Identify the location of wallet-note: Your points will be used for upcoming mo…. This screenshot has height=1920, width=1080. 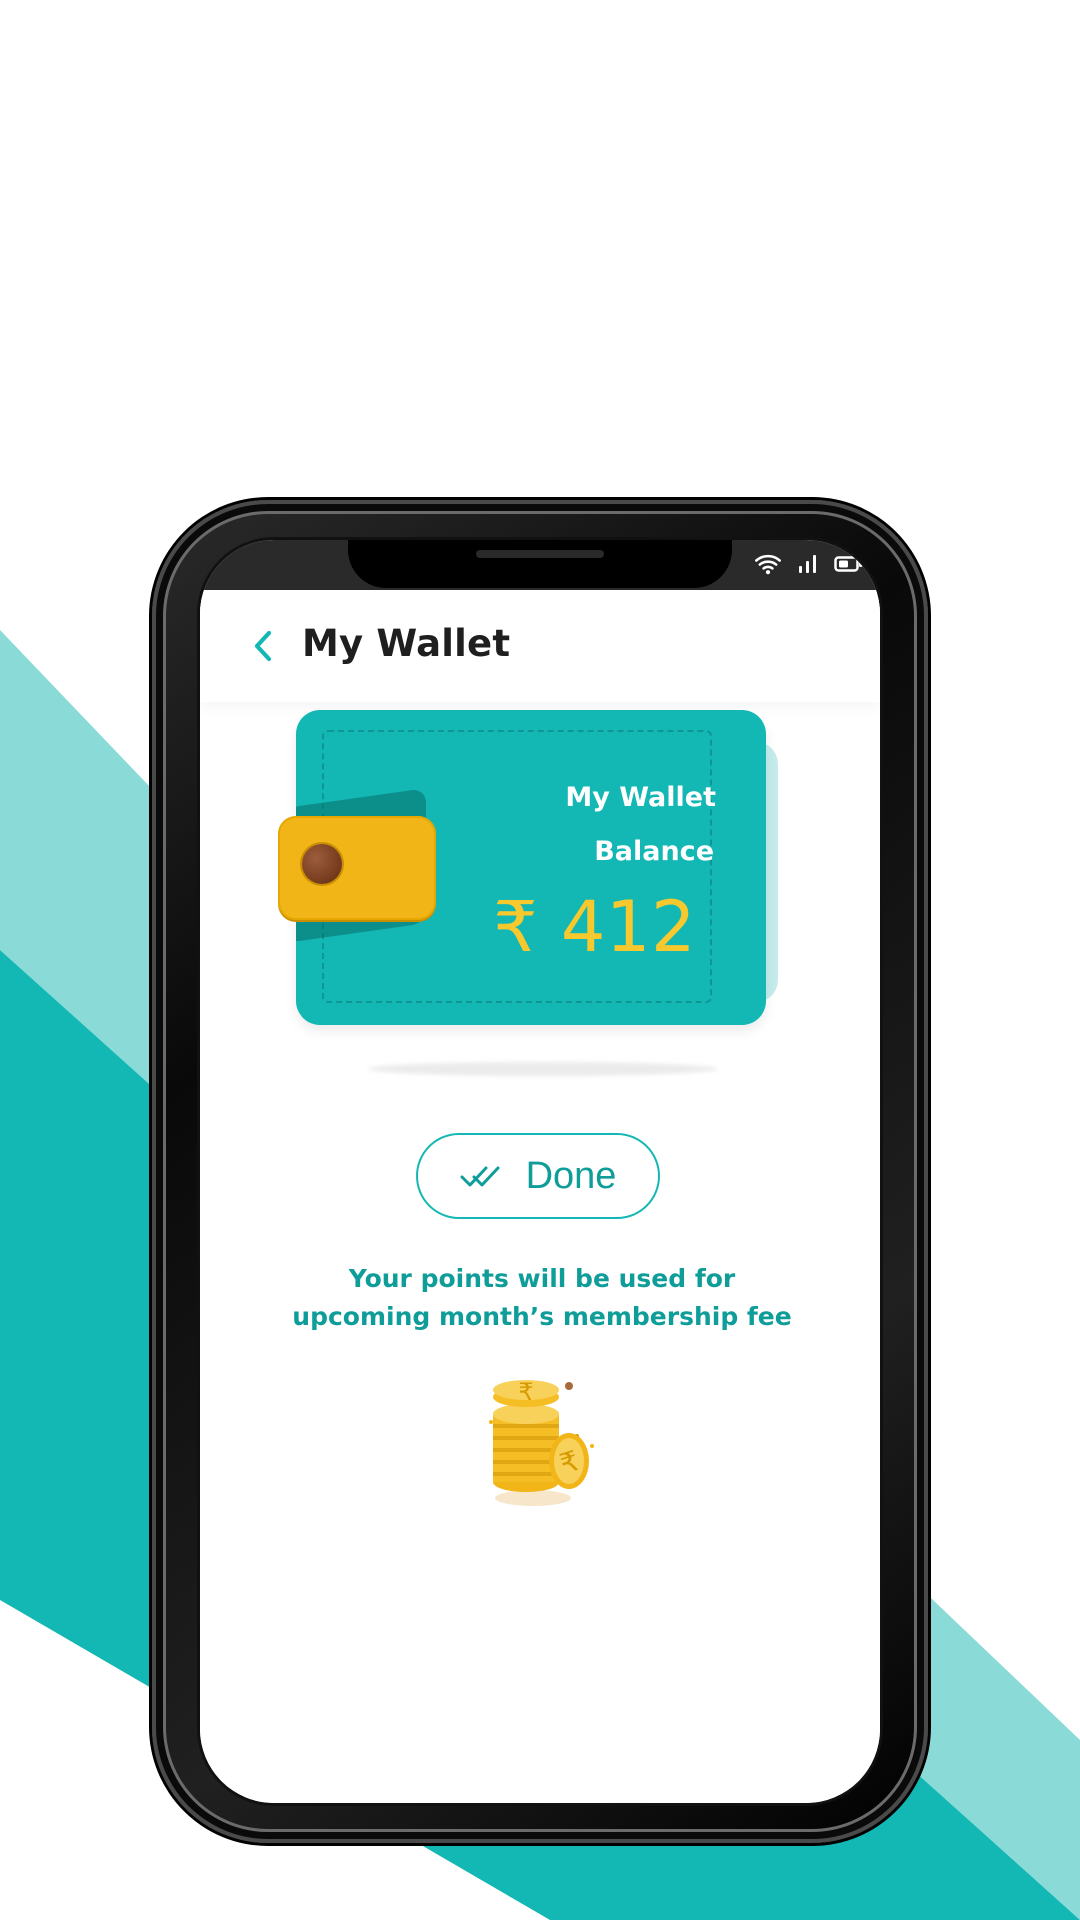
(542, 1297).